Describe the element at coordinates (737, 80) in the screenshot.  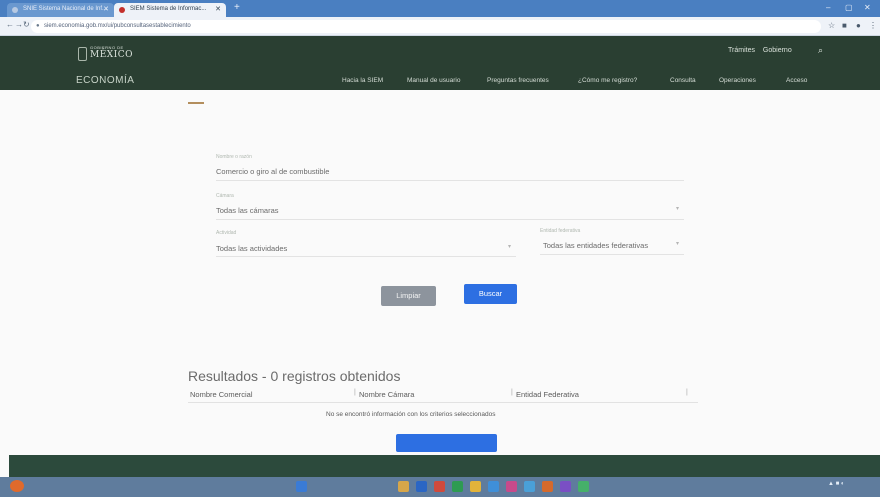
I see `menu-item-operaciones: Operaciones` at that location.